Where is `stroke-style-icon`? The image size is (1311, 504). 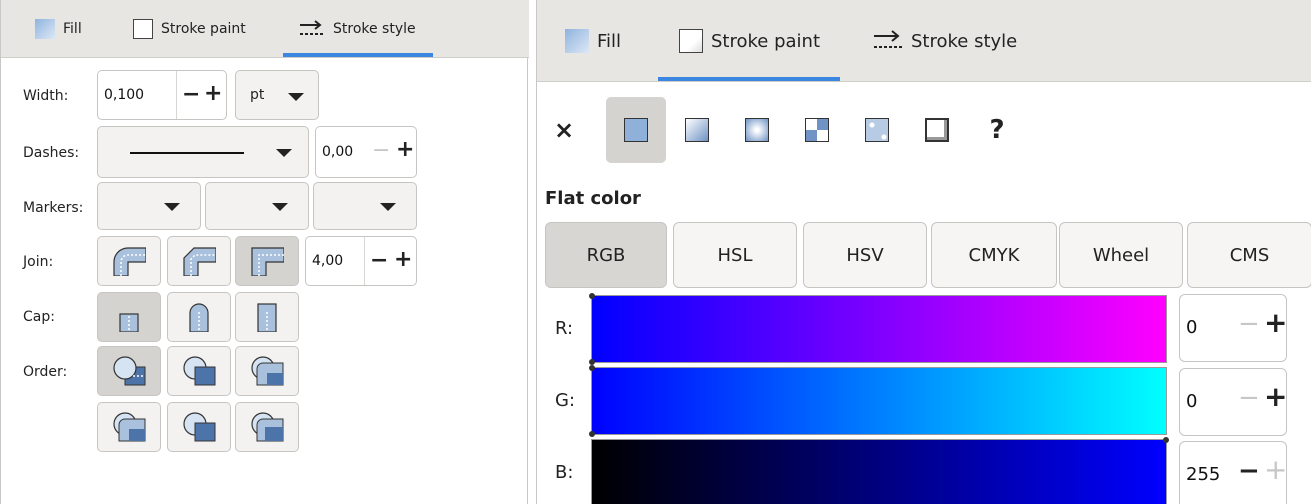
stroke-style-icon is located at coordinates (312, 29).